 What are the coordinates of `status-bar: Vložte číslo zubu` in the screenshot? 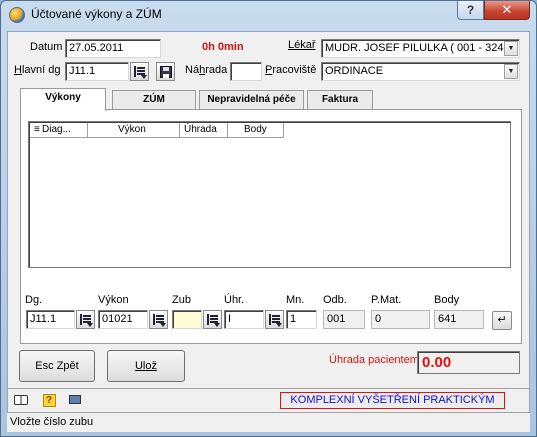 It's located at (268, 422).